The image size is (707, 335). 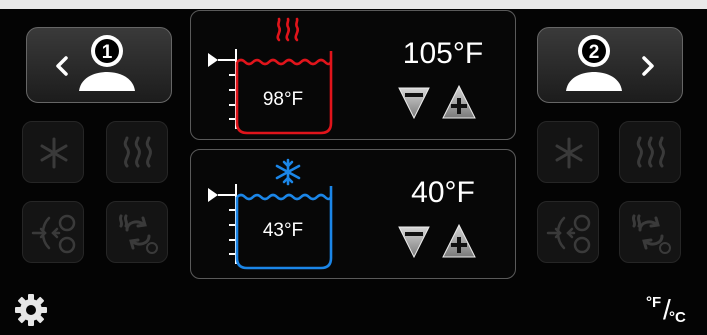 I want to click on cold-set-temp: 40°F, so click(x=443, y=192).